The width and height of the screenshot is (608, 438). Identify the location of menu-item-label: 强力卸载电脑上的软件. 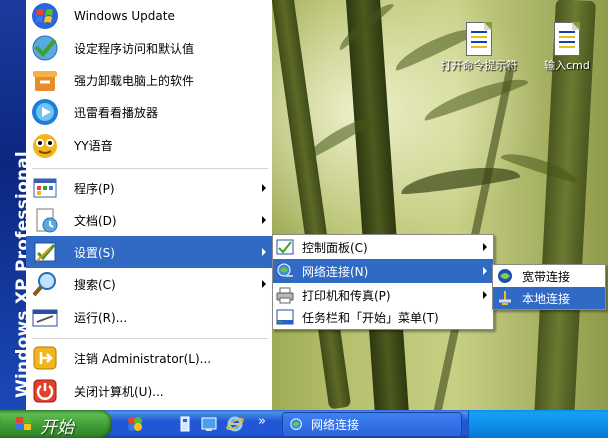
(134, 80).